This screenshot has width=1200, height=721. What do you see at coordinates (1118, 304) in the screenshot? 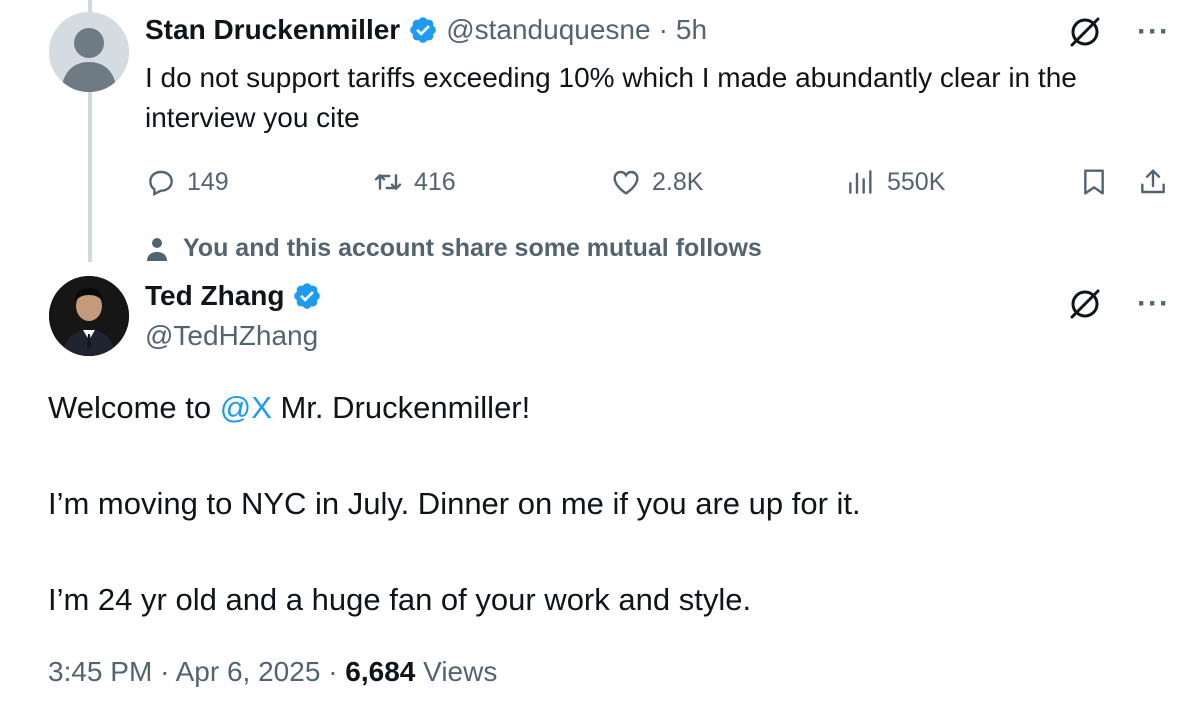
I see `main-top-actions: ···` at bounding box center [1118, 304].